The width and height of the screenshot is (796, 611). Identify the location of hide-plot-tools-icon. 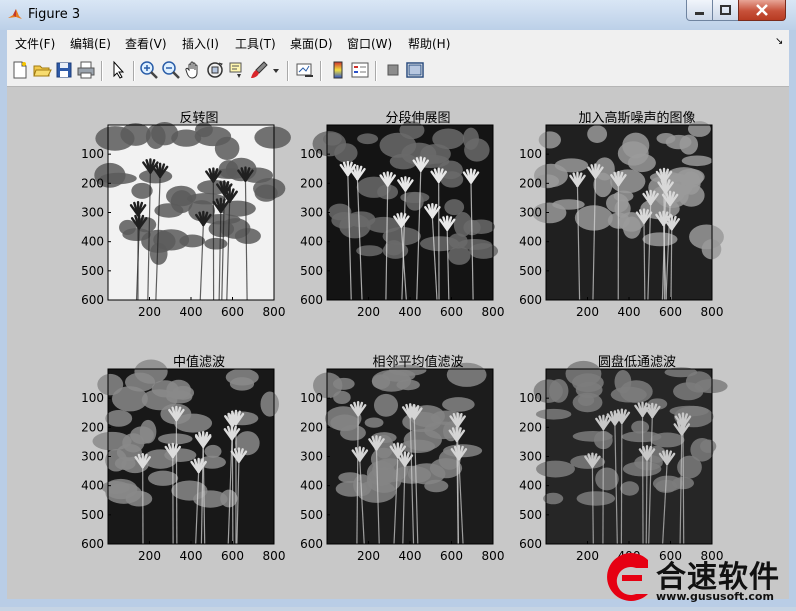
(393, 70).